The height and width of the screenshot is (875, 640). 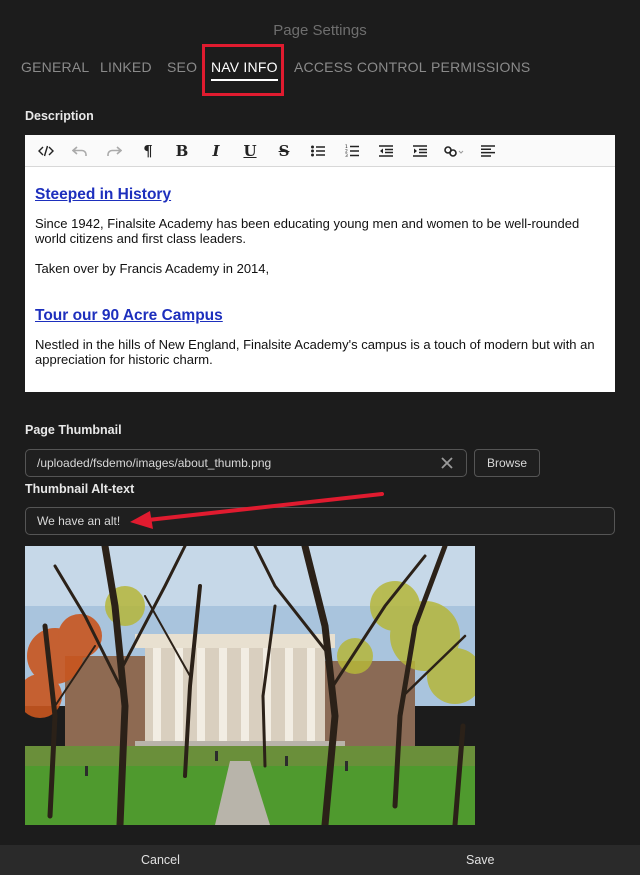 I want to click on outdent-icon, so click(x=386, y=151).